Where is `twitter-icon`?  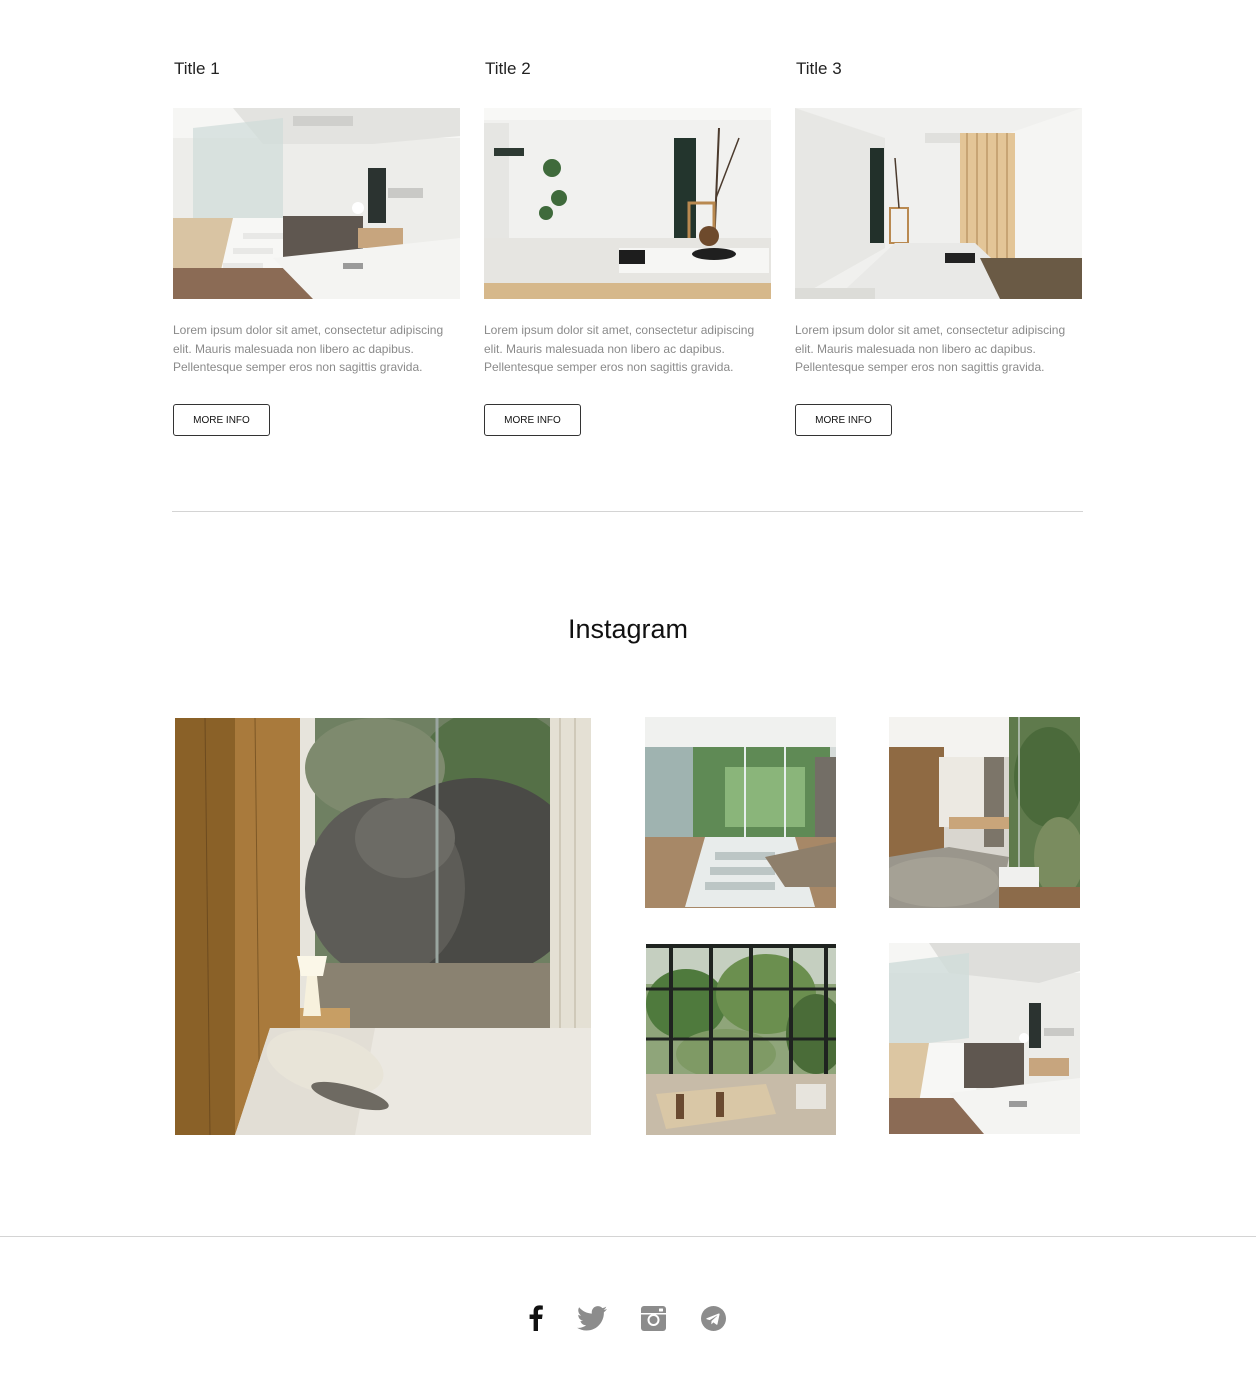
twitter-icon is located at coordinates (592, 1318).